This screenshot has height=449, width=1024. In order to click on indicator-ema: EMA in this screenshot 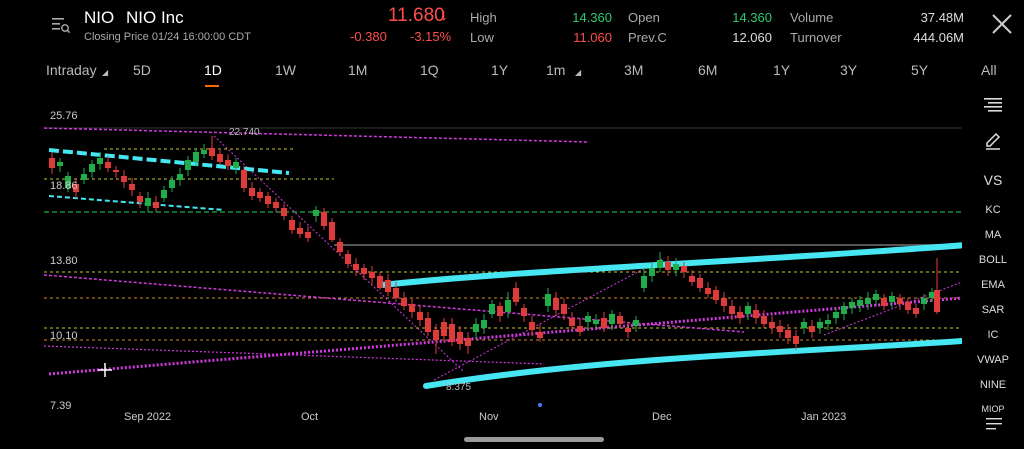, I will do `click(993, 285)`.